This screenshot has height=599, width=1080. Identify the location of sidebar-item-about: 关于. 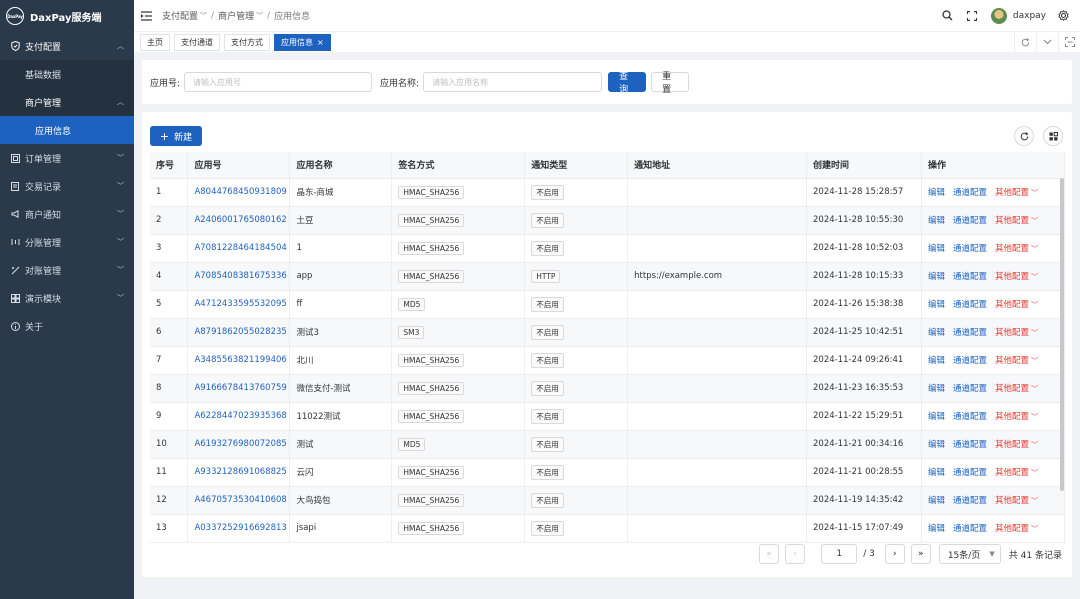
(67, 326).